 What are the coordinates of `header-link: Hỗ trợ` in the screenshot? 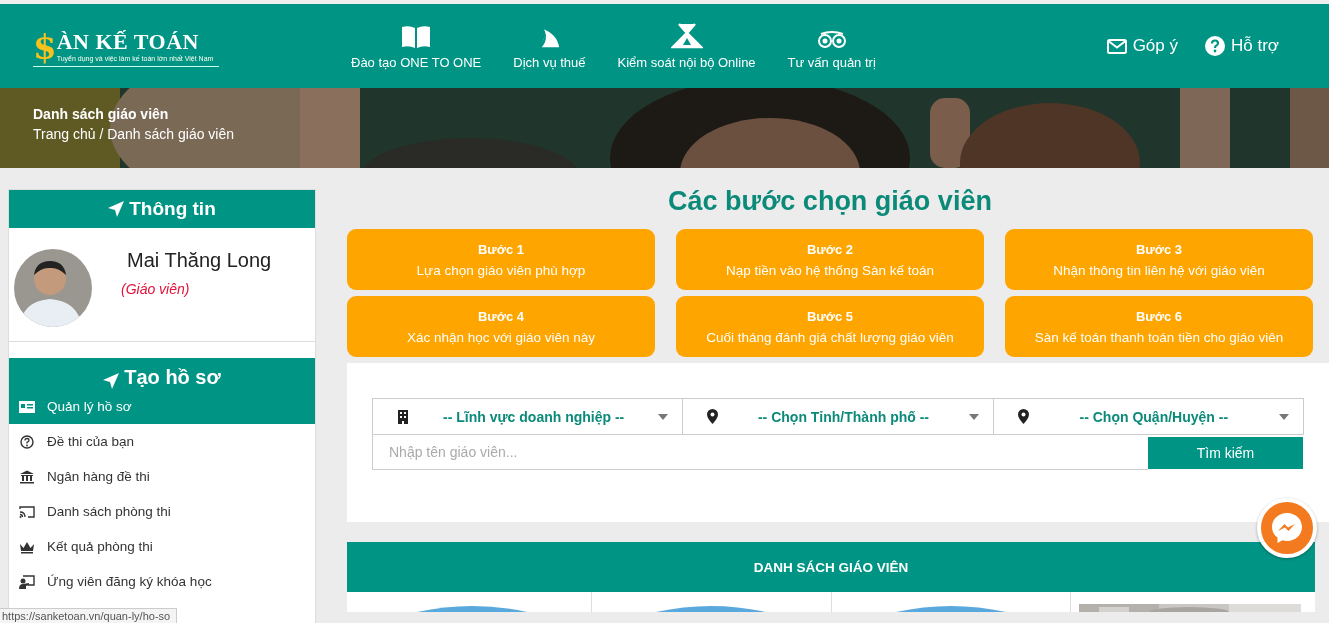 It's located at (1242, 46).